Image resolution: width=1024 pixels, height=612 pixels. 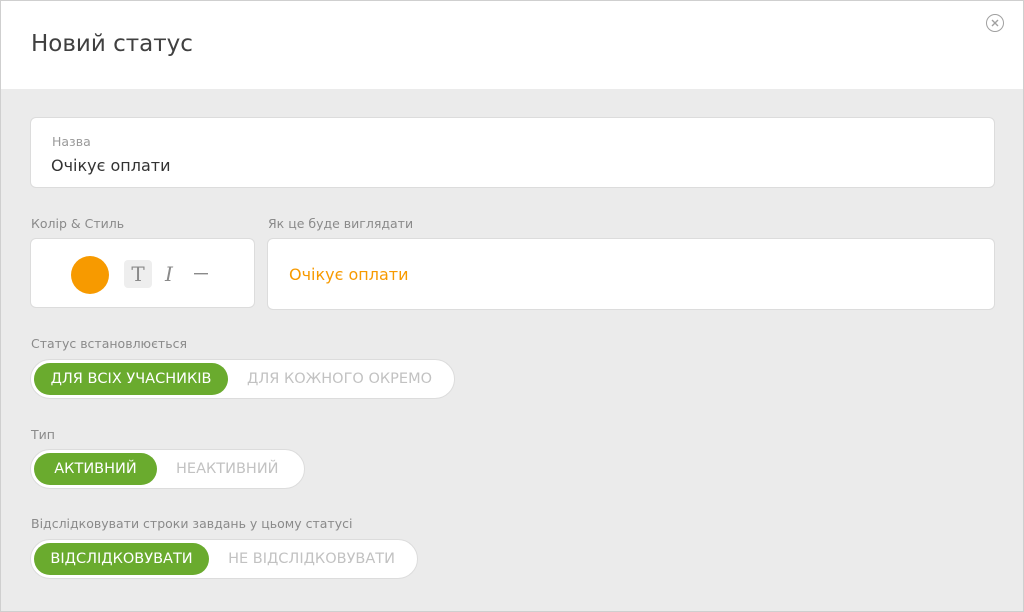 What do you see at coordinates (349, 274) in the screenshot?
I see `preview-text: Очікує оплати` at bounding box center [349, 274].